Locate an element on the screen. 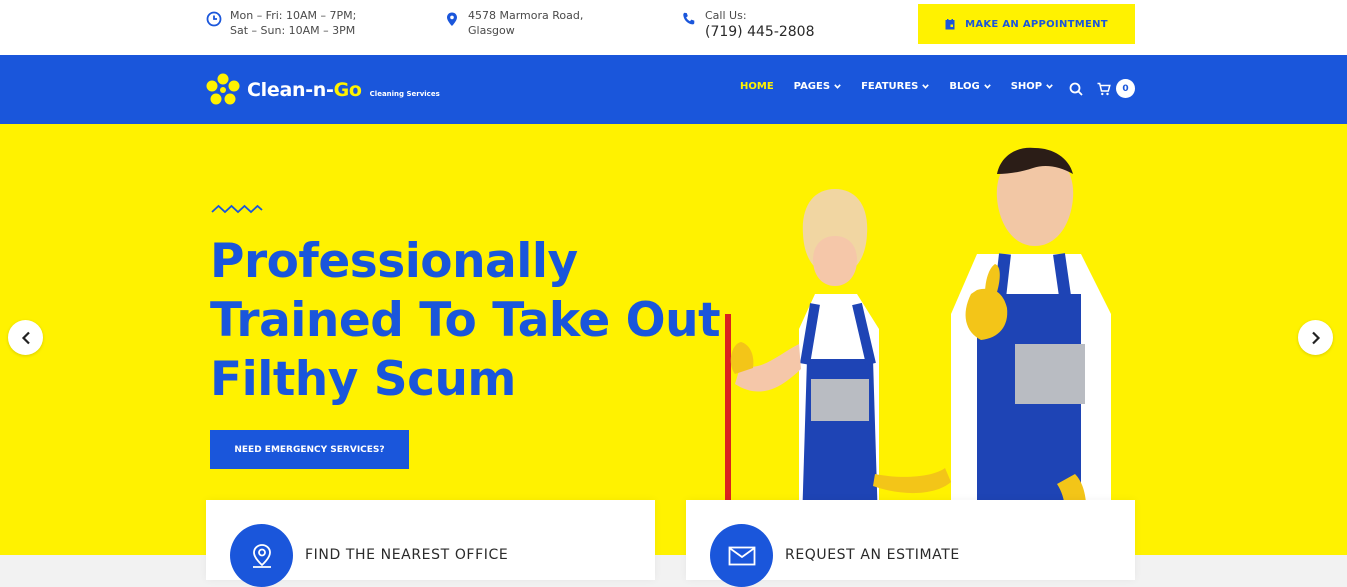 The height and width of the screenshot is (587, 1347). clock-icon is located at coordinates (214, 19).